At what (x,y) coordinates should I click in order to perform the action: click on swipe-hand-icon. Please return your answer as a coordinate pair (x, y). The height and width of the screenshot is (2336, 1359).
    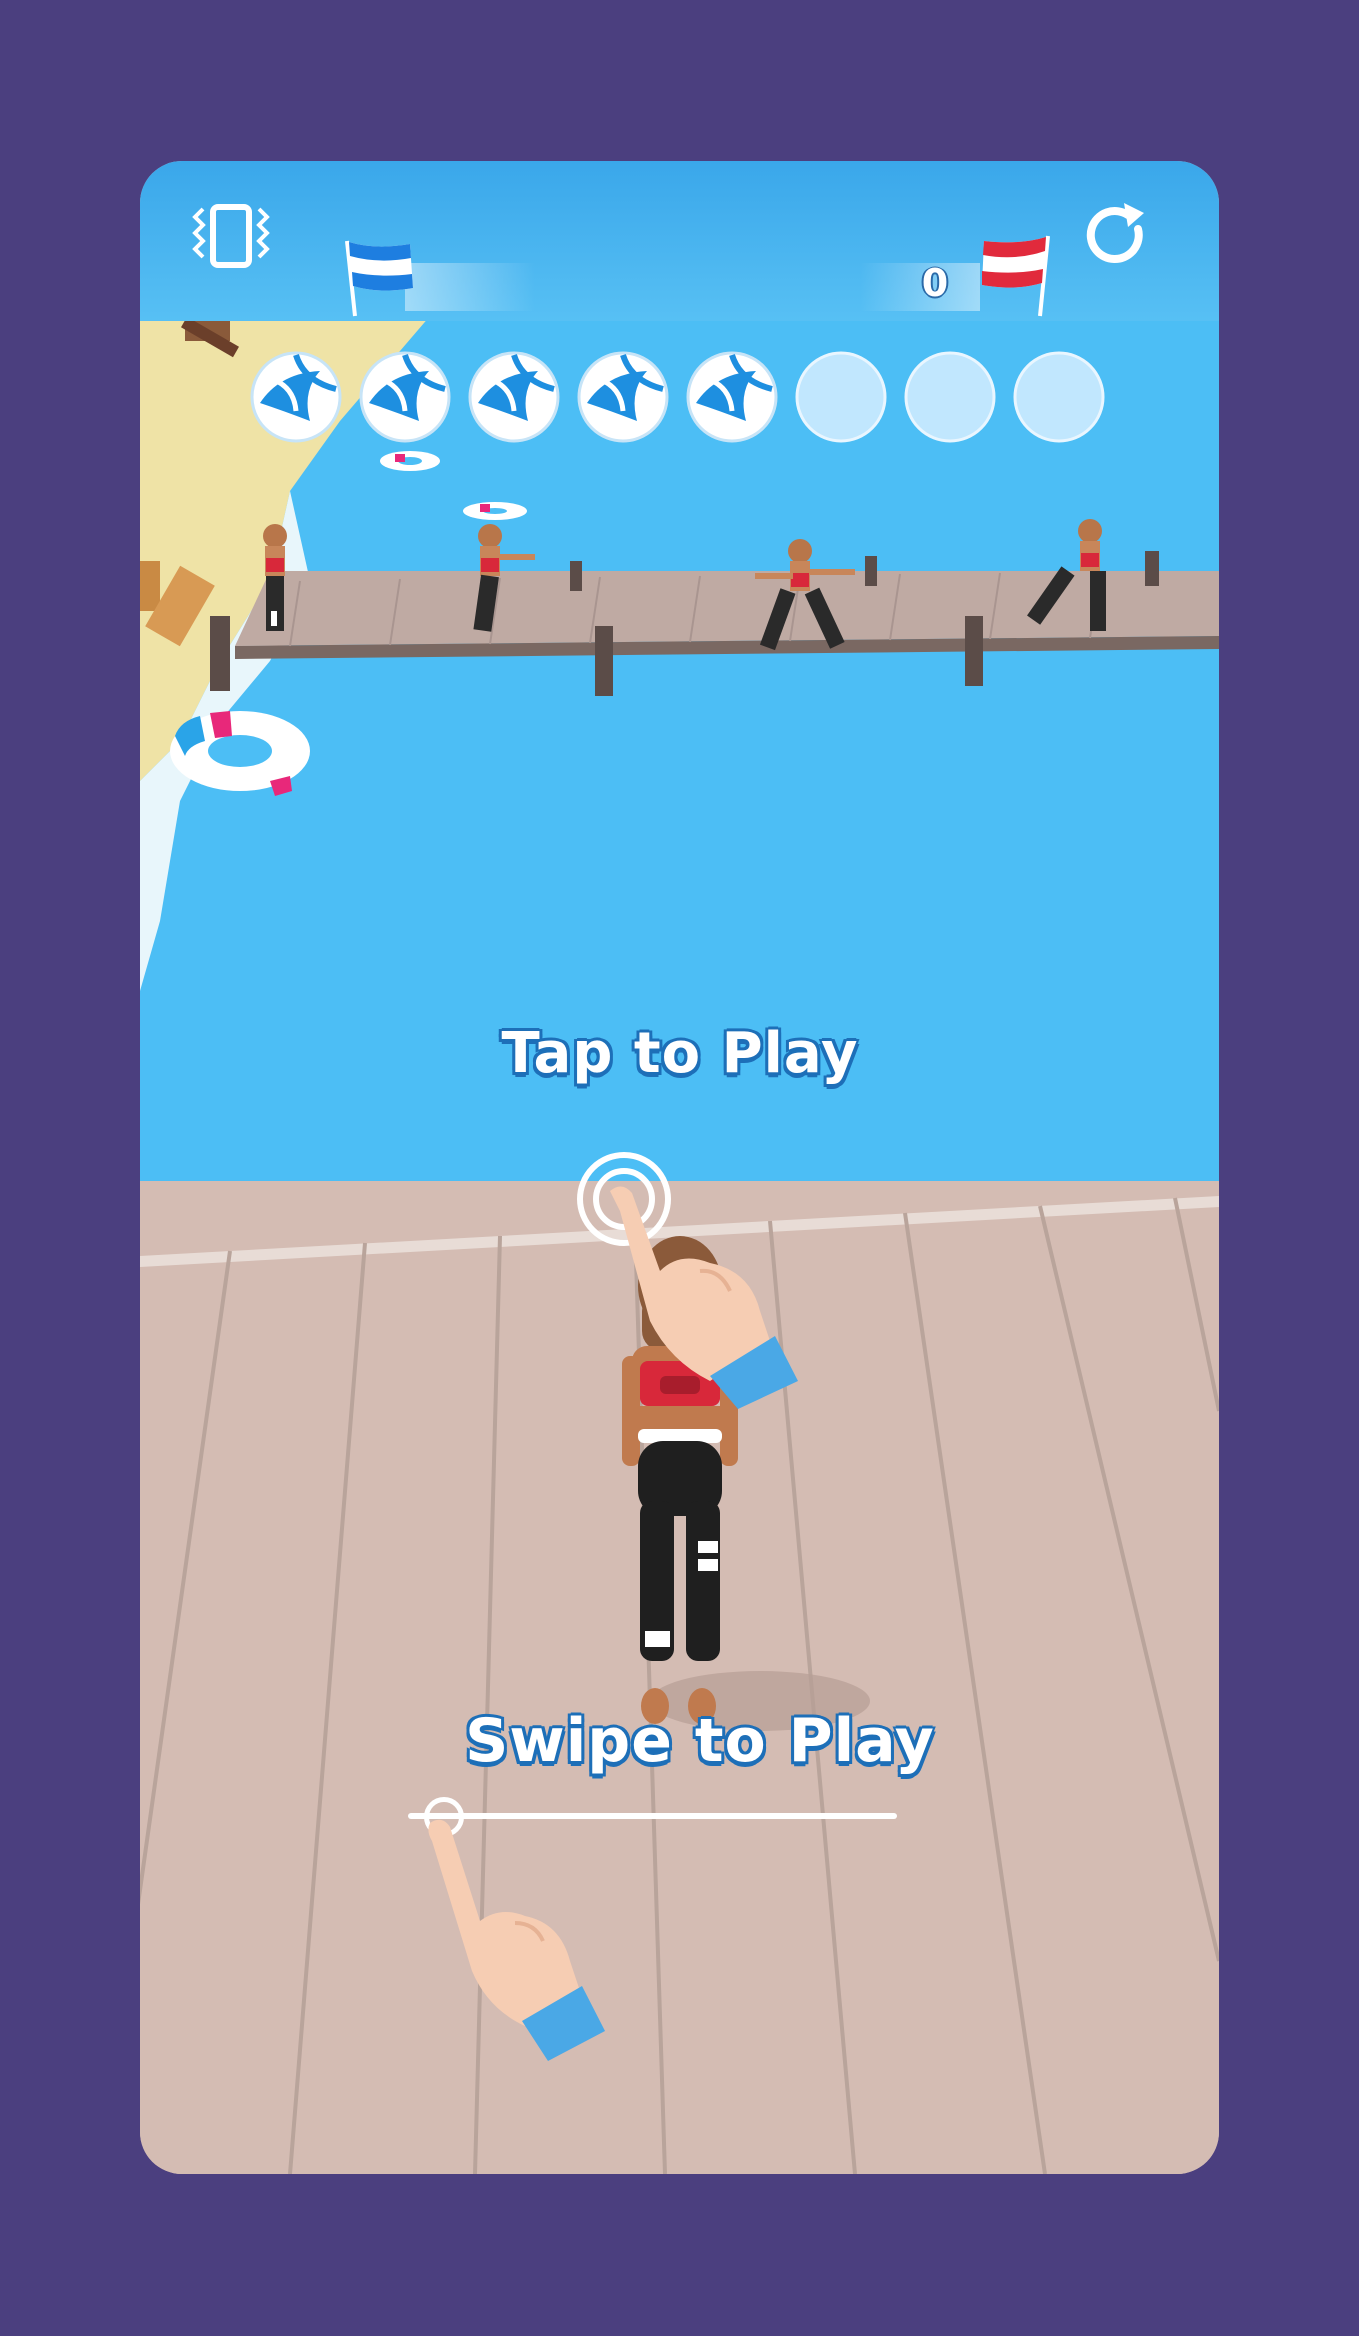
    Looking at the image, I should click on (525, 1941).